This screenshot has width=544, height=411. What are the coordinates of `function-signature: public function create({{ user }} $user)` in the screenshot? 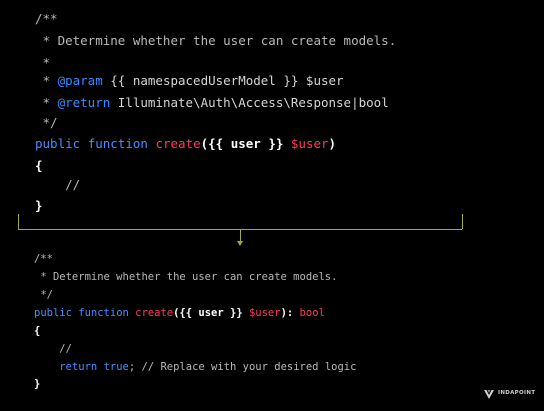 It's located at (186, 143).